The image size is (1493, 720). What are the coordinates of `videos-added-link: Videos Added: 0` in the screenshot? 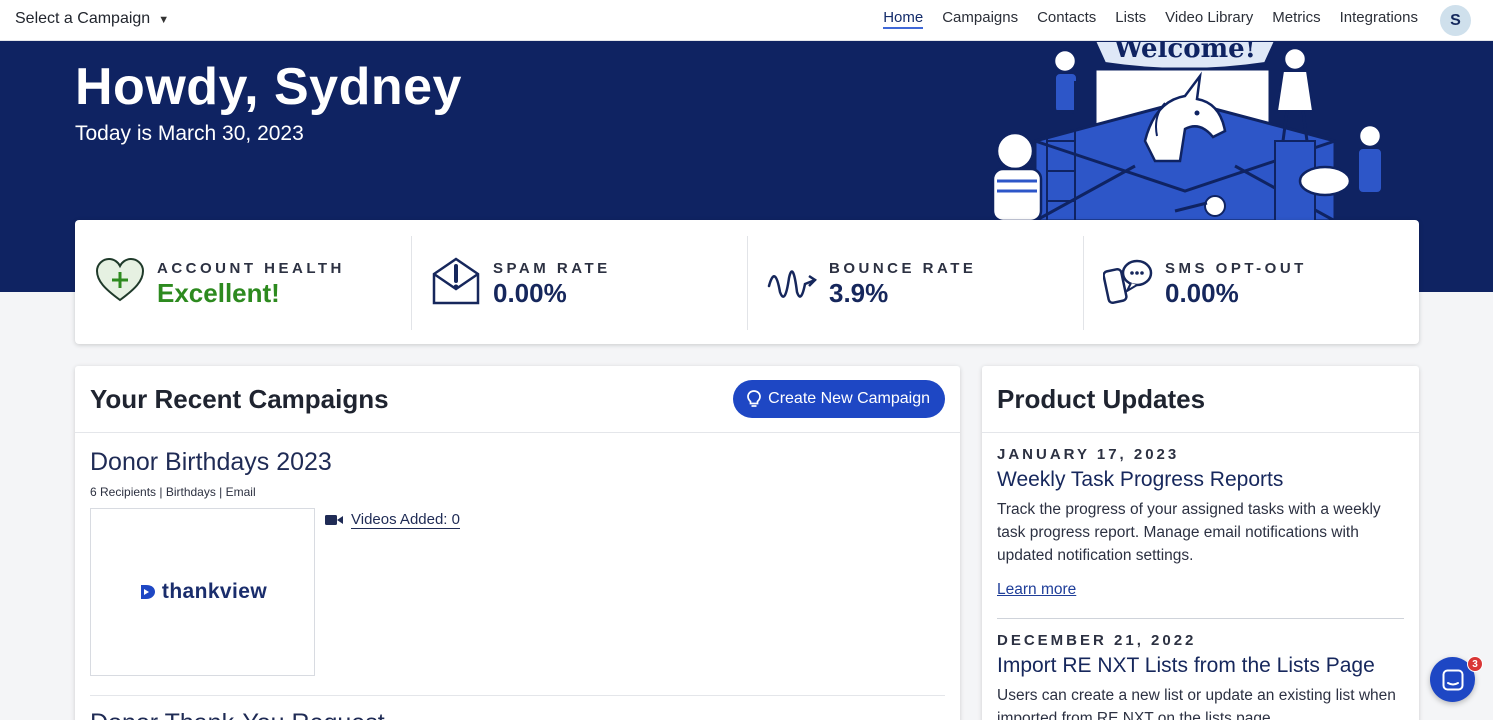 It's located at (392, 520).